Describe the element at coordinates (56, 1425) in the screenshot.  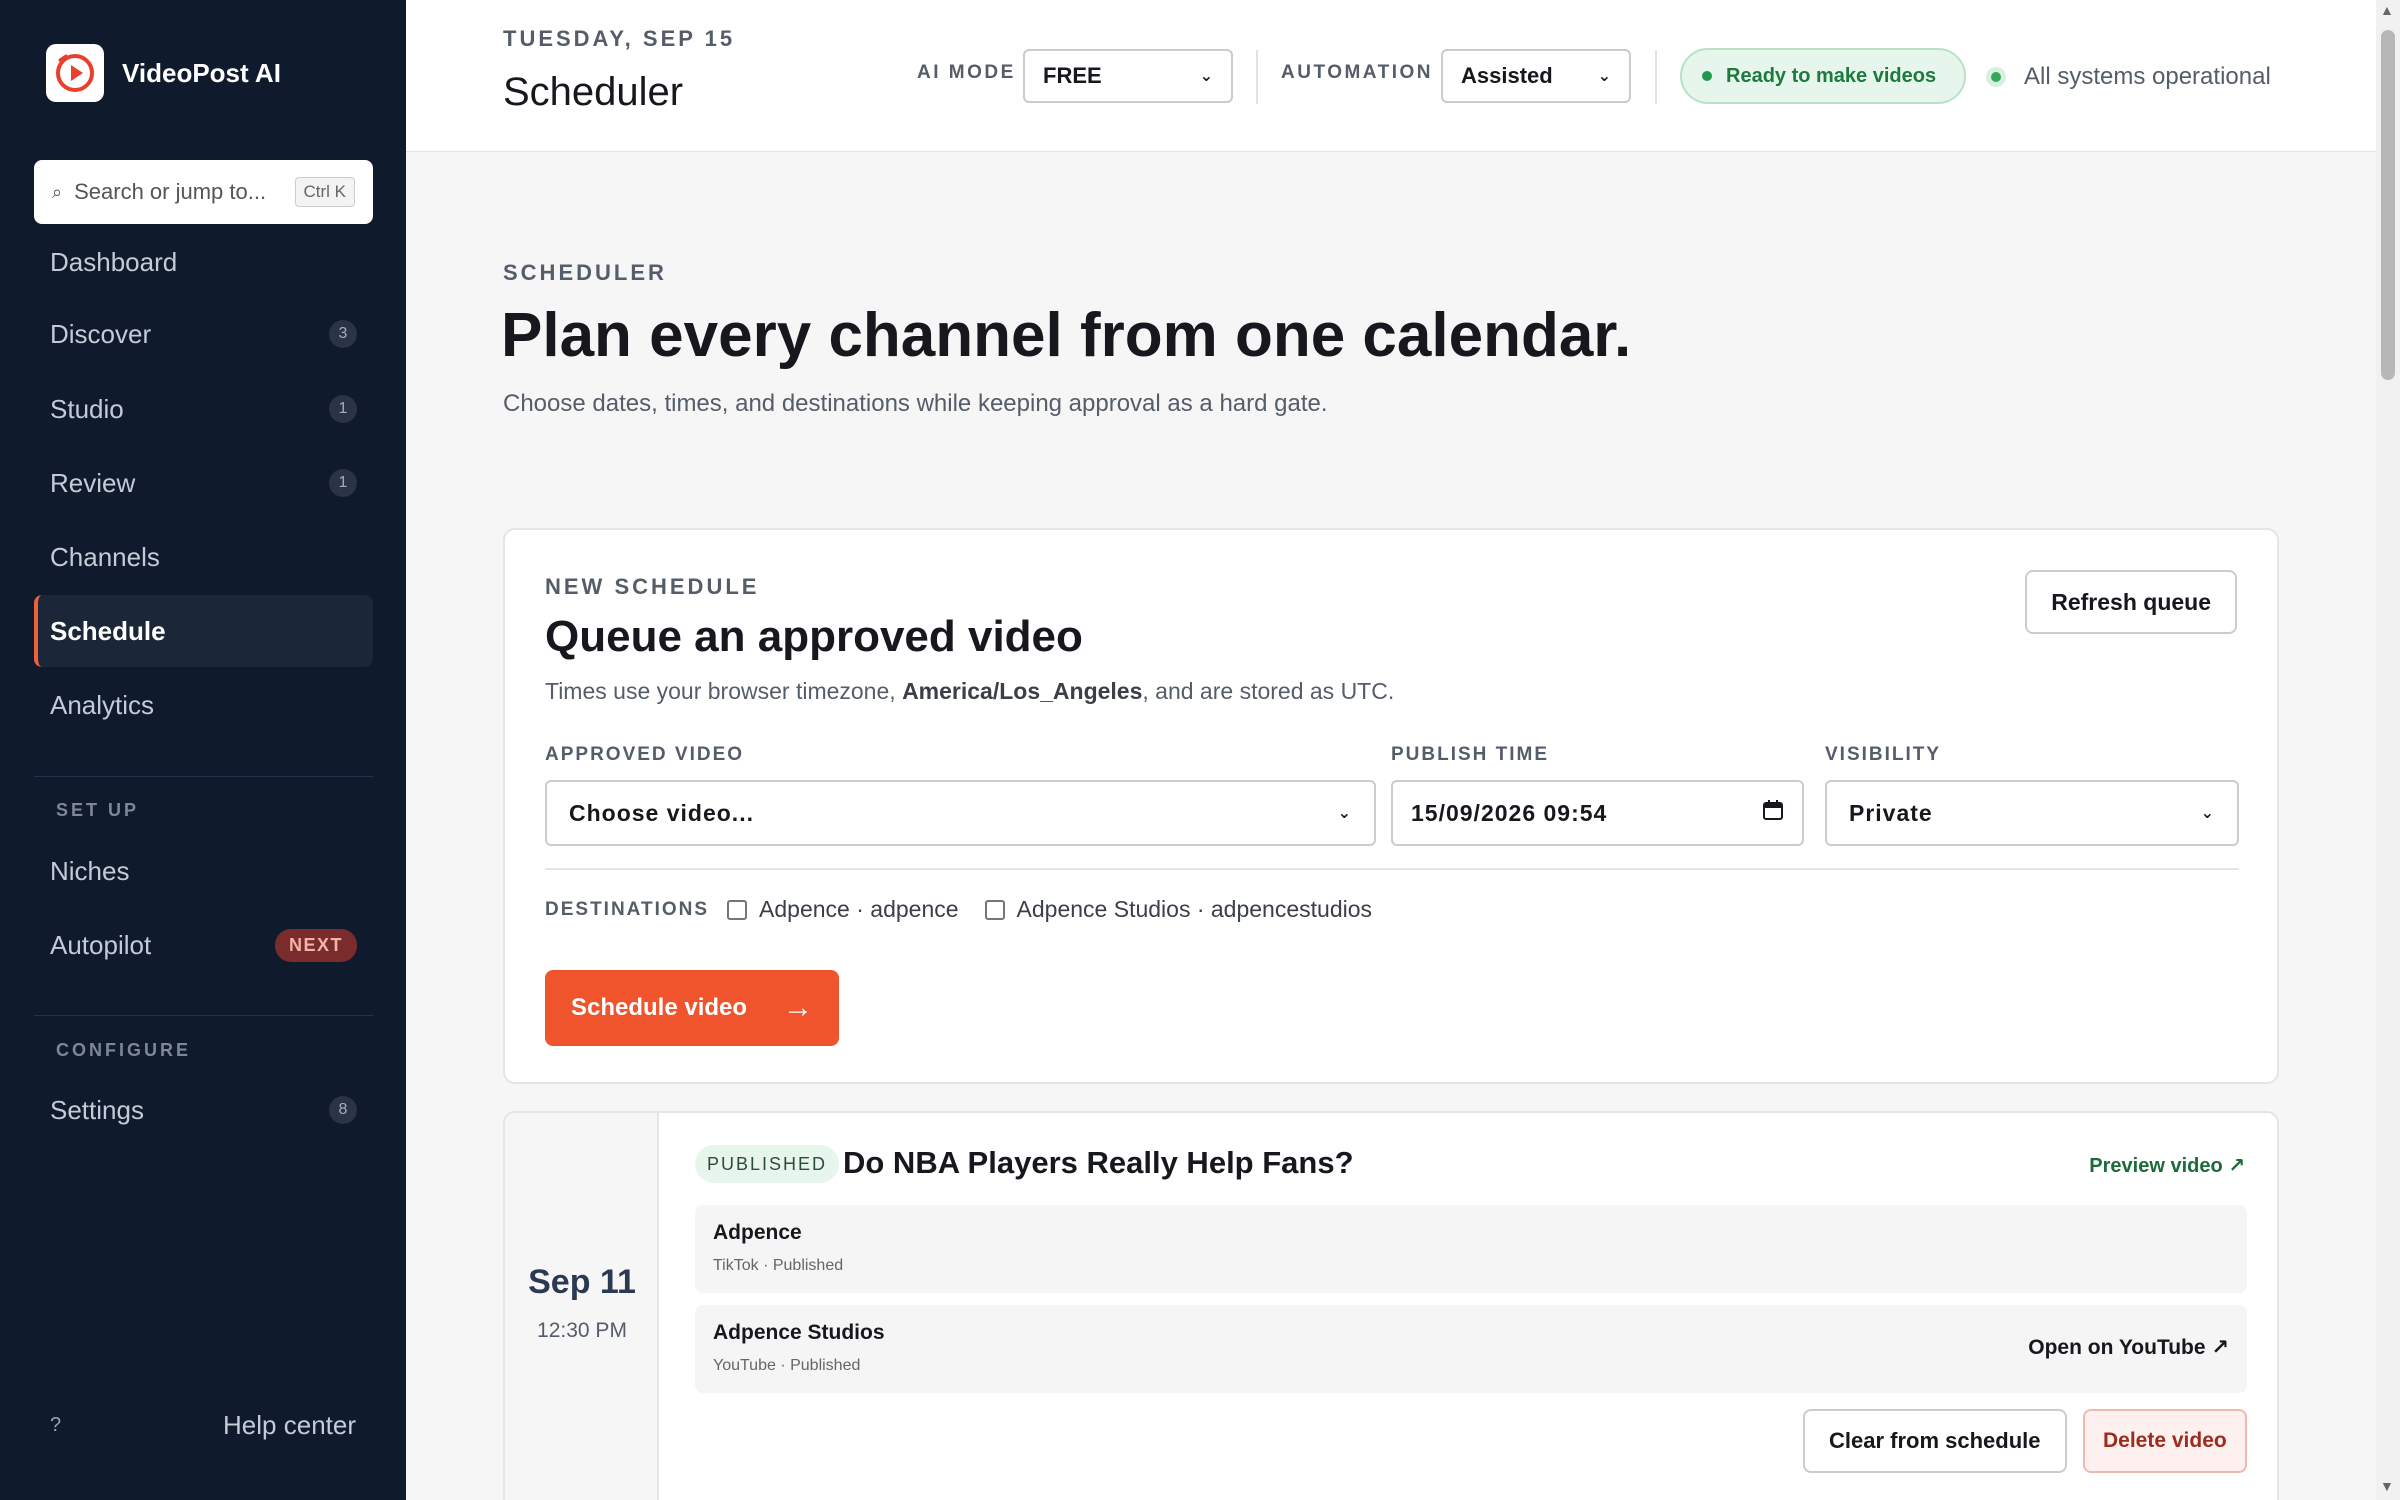
I see `help-icon: ?` at that location.